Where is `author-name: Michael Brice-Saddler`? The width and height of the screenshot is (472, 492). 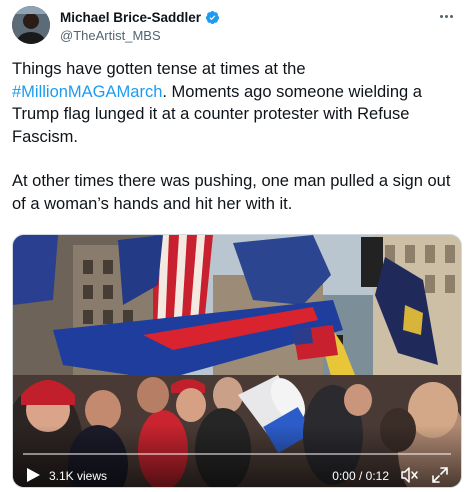 author-name: Michael Brice-Saddler is located at coordinates (130, 17).